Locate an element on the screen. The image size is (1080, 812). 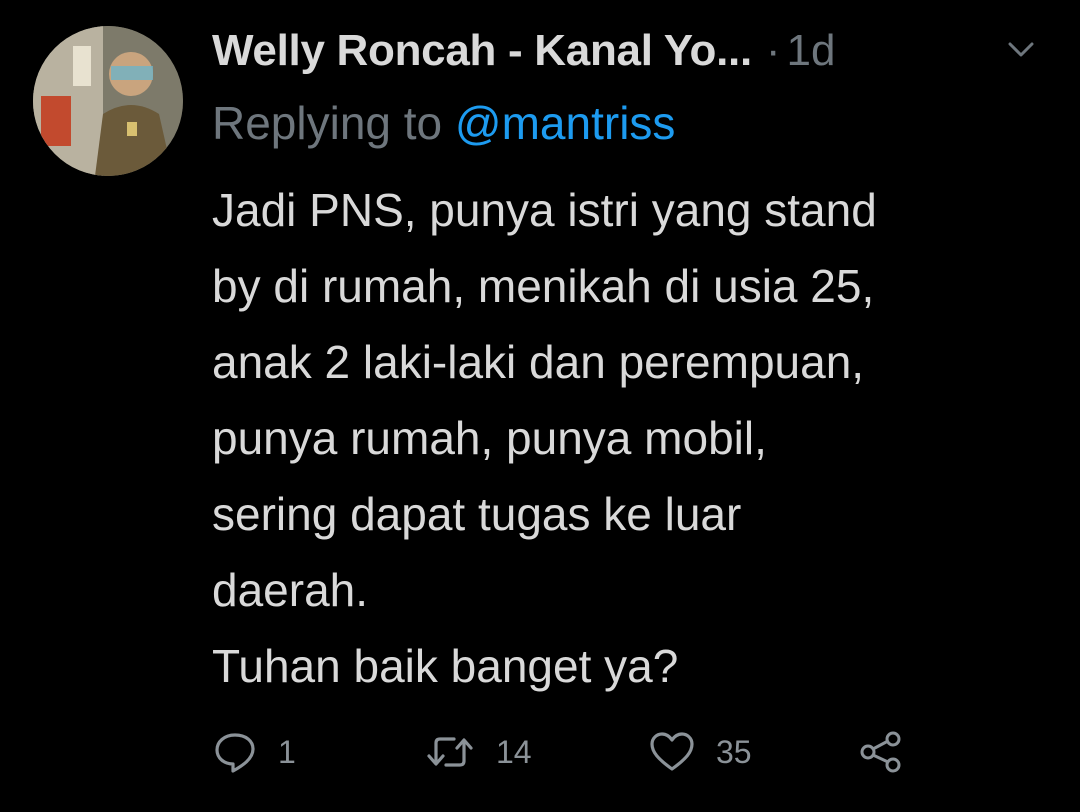
reply-icon is located at coordinates (235, 753).